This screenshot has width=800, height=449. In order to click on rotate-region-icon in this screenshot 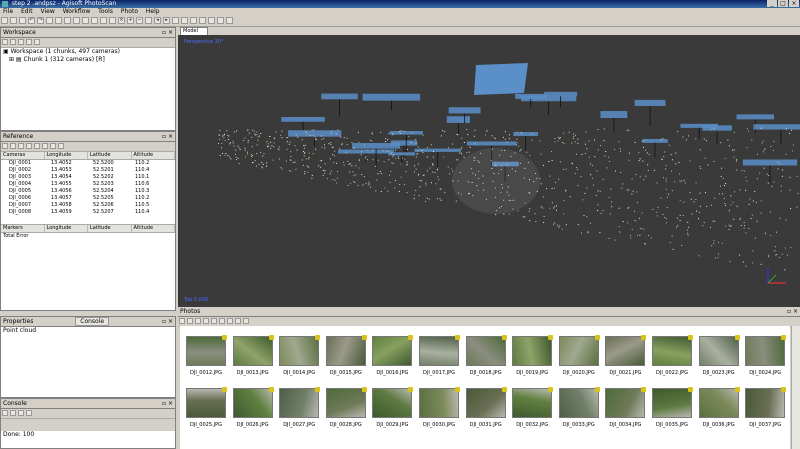, I will do `click(103, 20)`.